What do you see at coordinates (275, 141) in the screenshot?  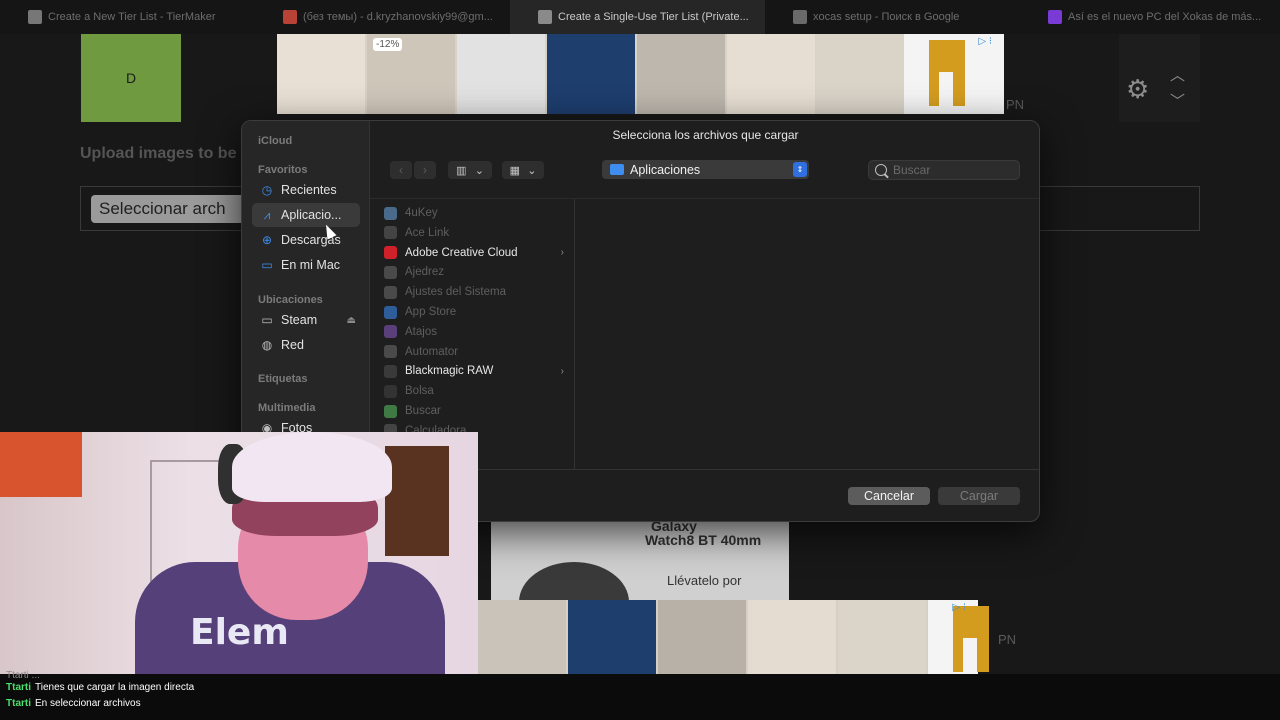 I see `sidebar-heading-icloud: iCloud` at bounding box center [275, 141].